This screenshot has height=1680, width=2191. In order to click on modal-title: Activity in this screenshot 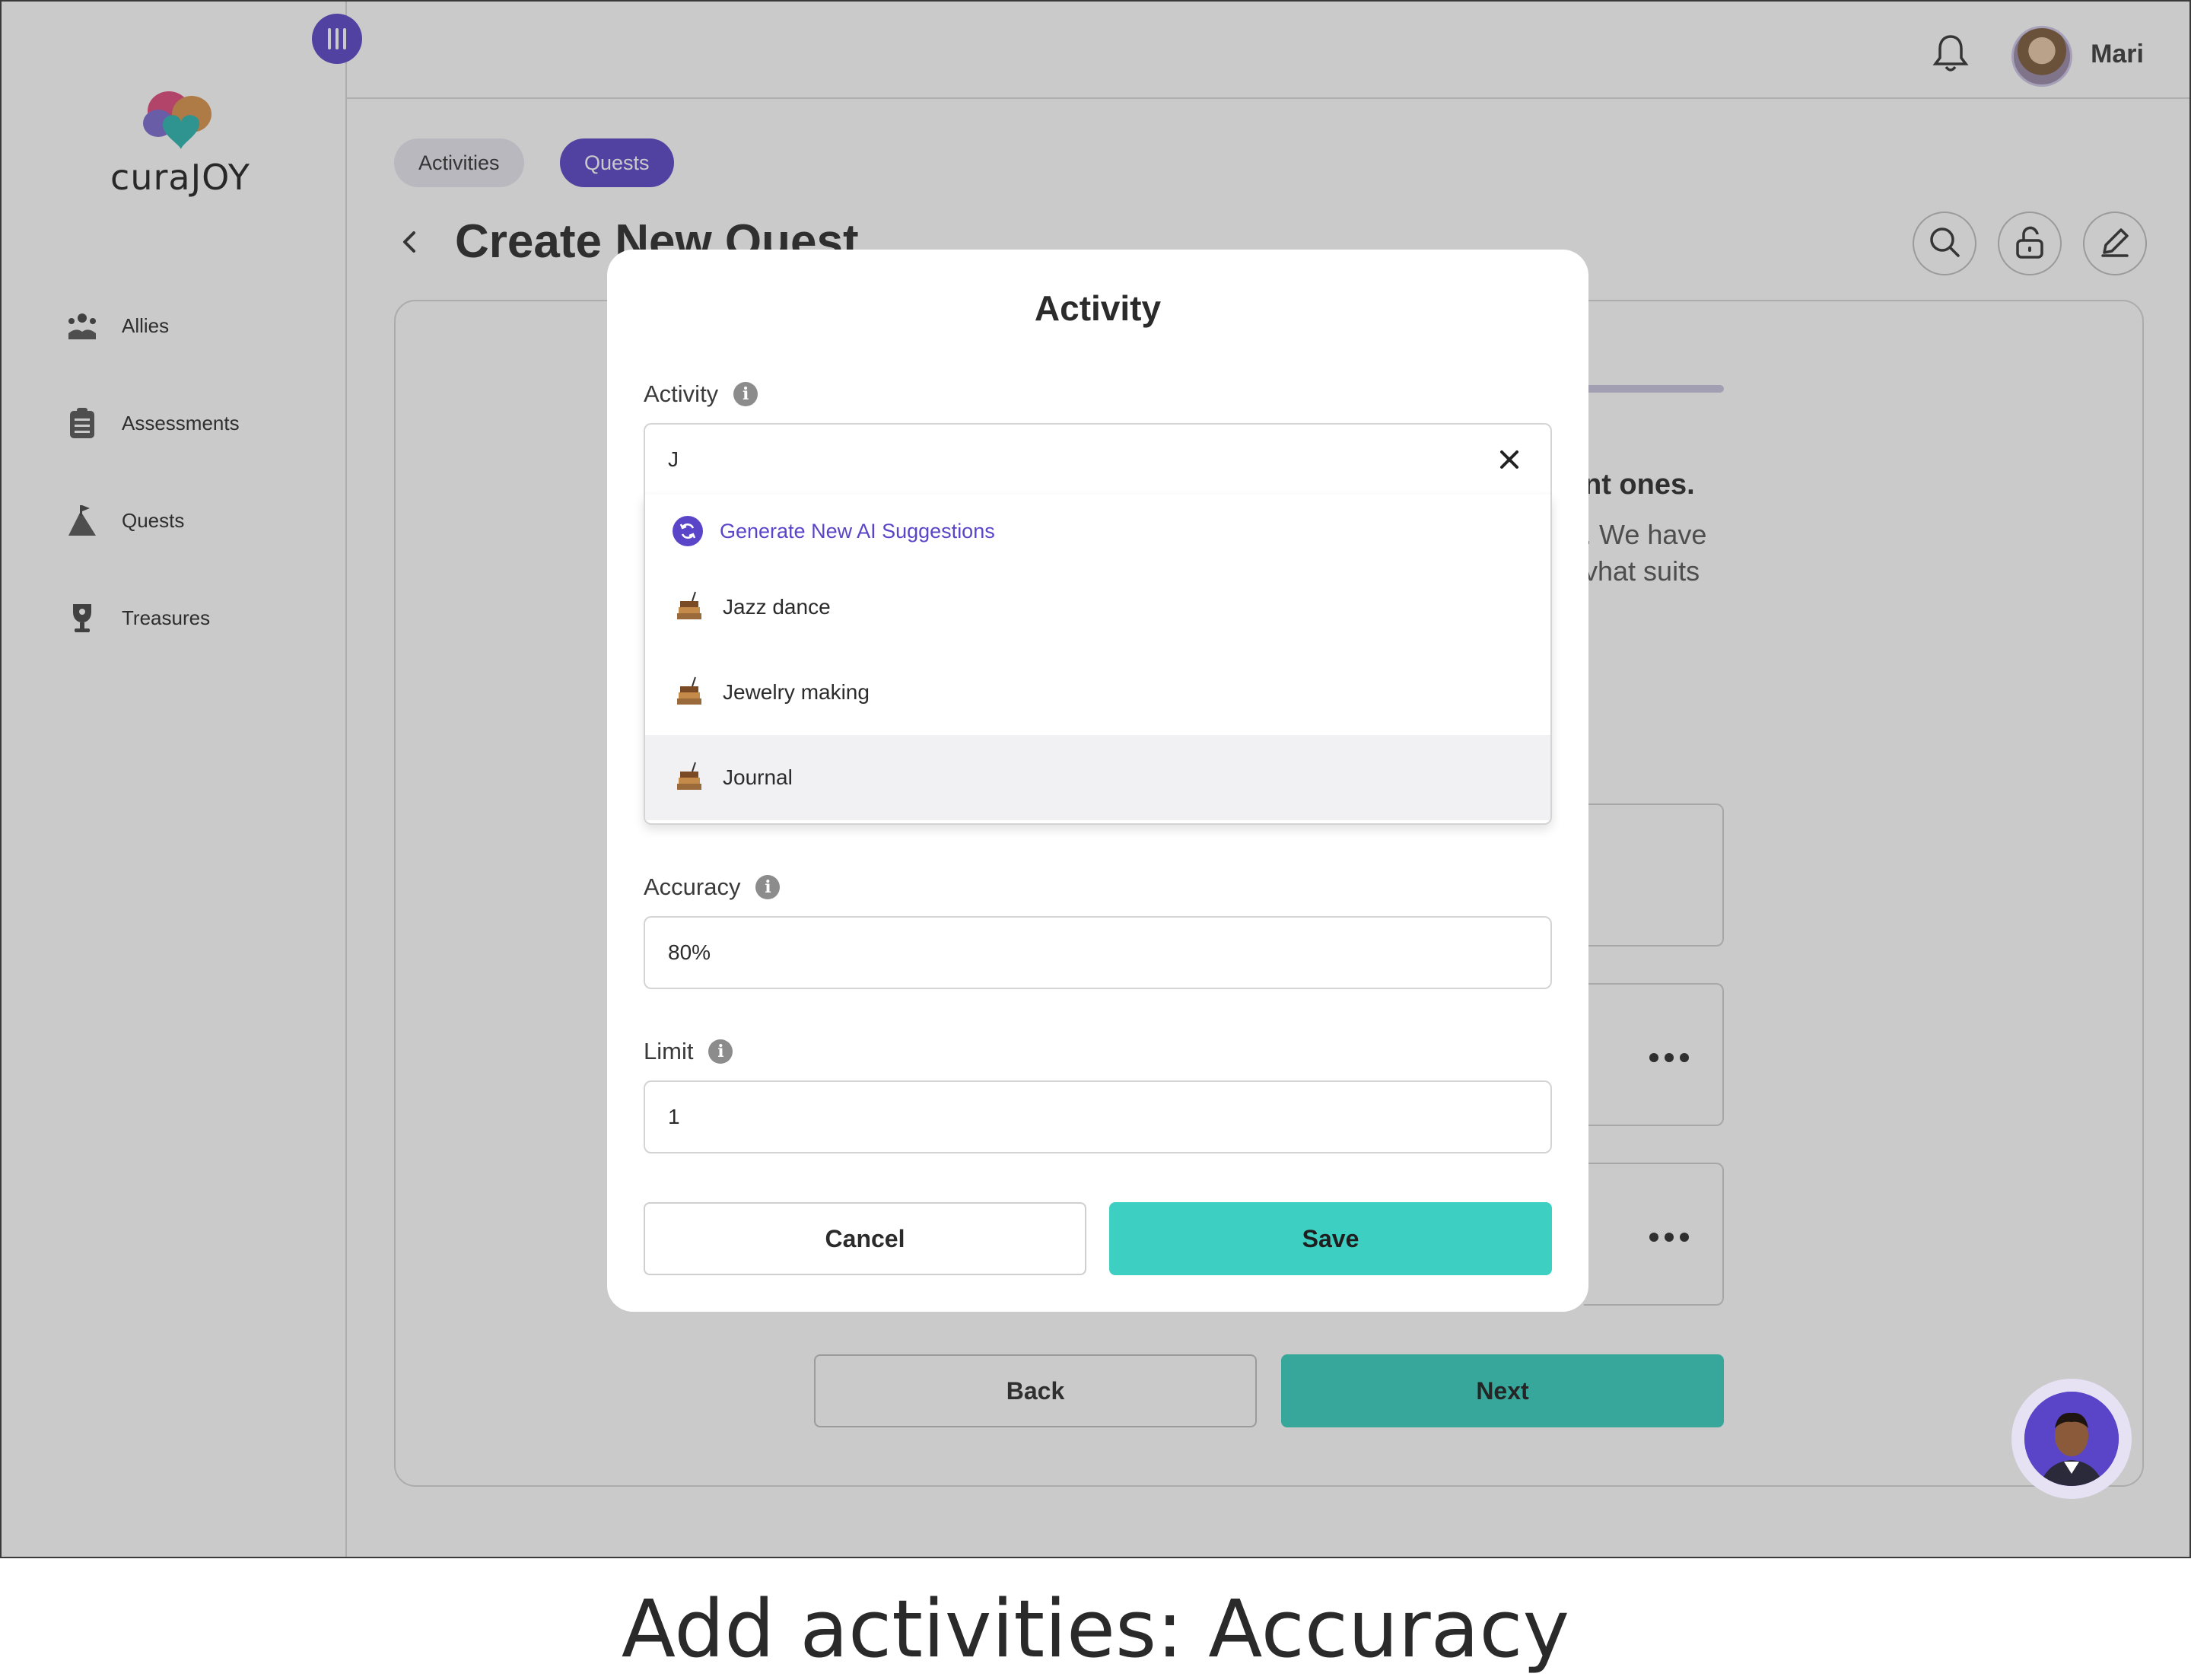, I will do `click(1098, 308)`.